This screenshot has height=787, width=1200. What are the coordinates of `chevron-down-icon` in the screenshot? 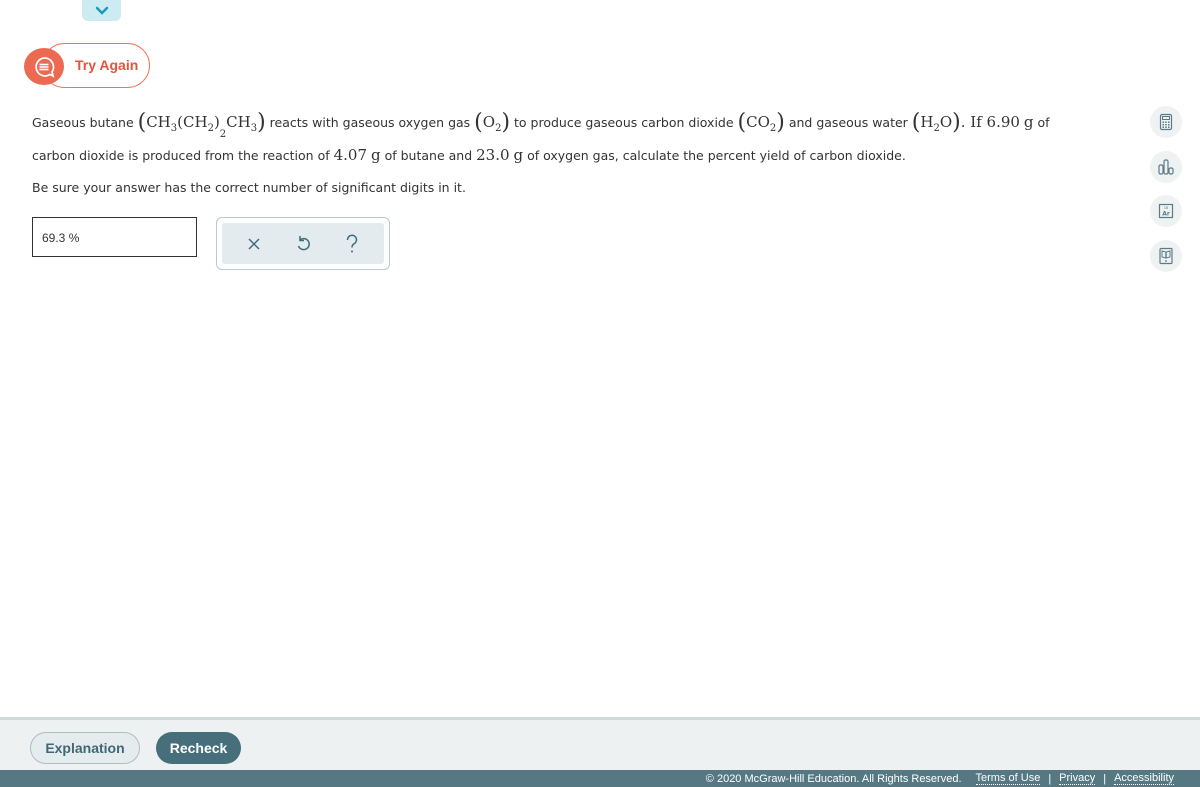 It's located at (101, 10).